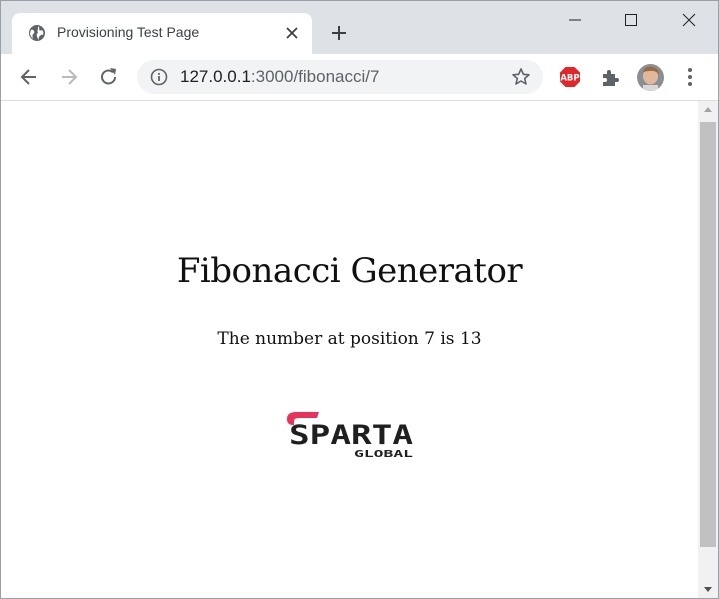 Image resolution: width=719 pixels, height=599 pixels. I want to click on avatar-icon, so click(650, 77).